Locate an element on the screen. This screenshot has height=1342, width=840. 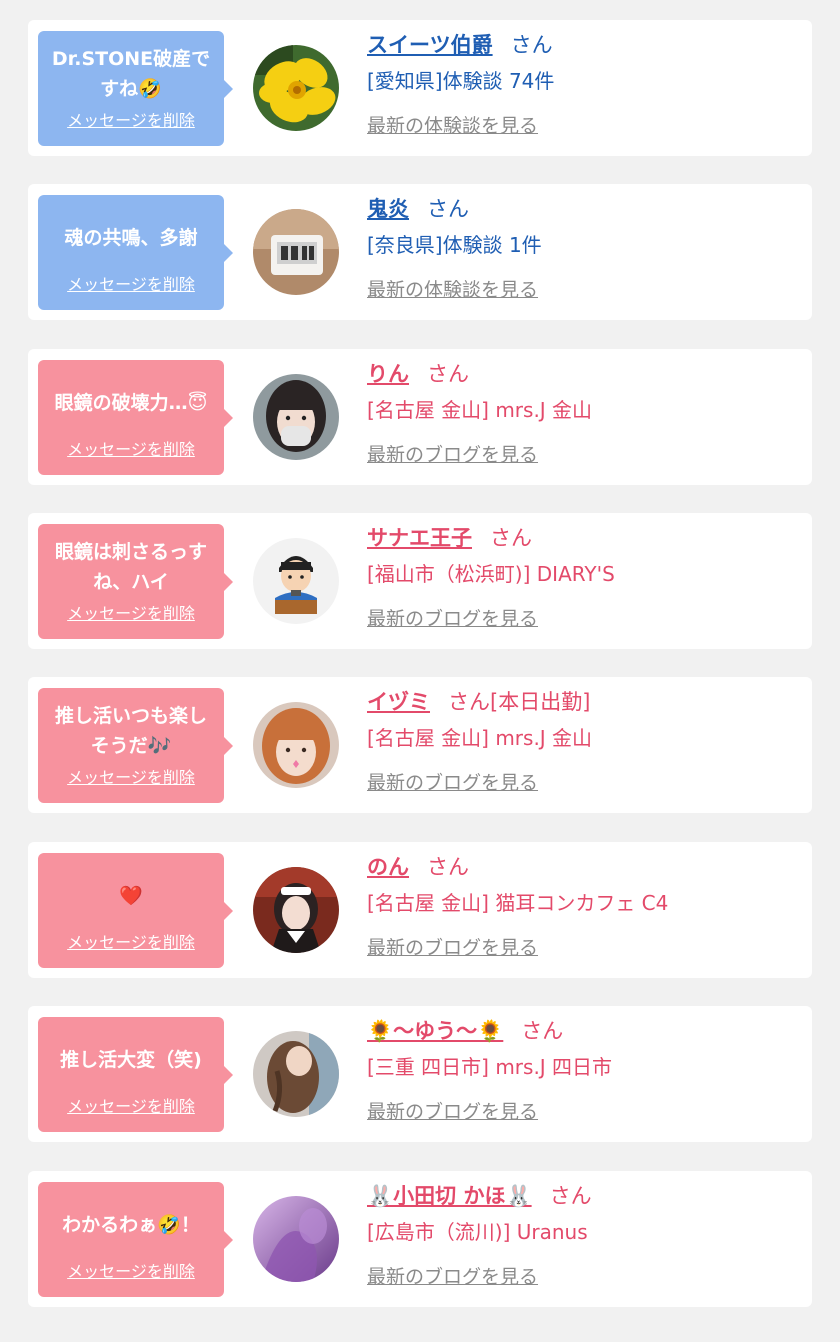
sender-location: [奈良県]体験談 1件 is located at coordinates (454, 245).